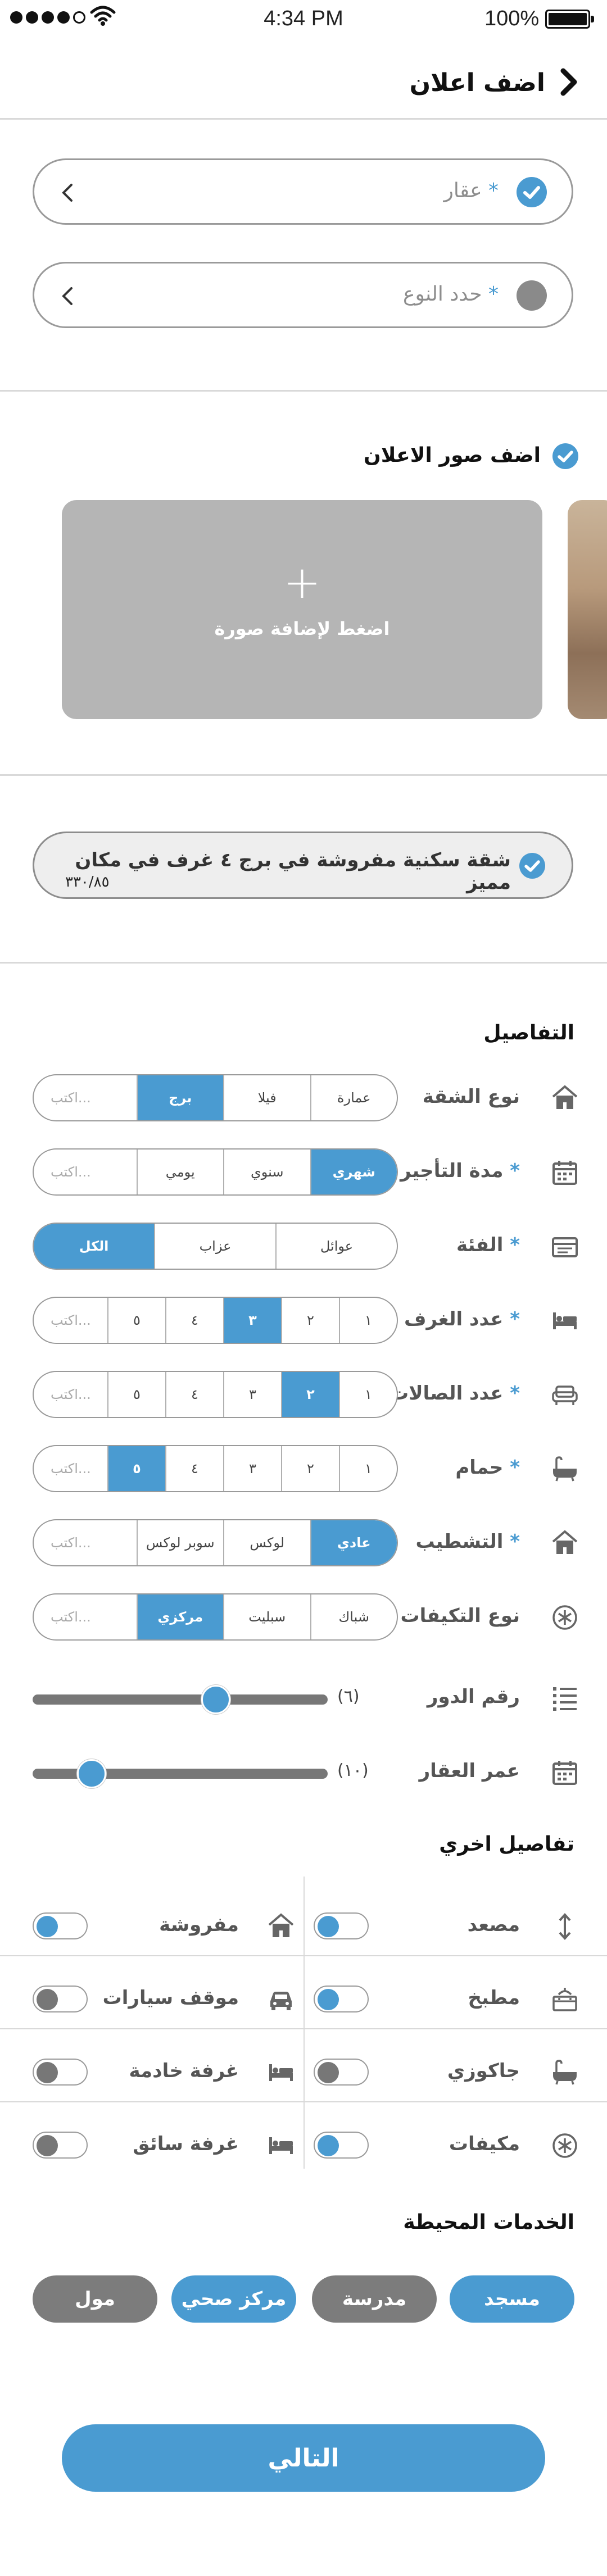 This screenshot has height=2576, width=607. What do you see at coordinates (266, 1543) in the screenshot?
I see `segment-option: لوكس` at bounding box center [266, 1543].